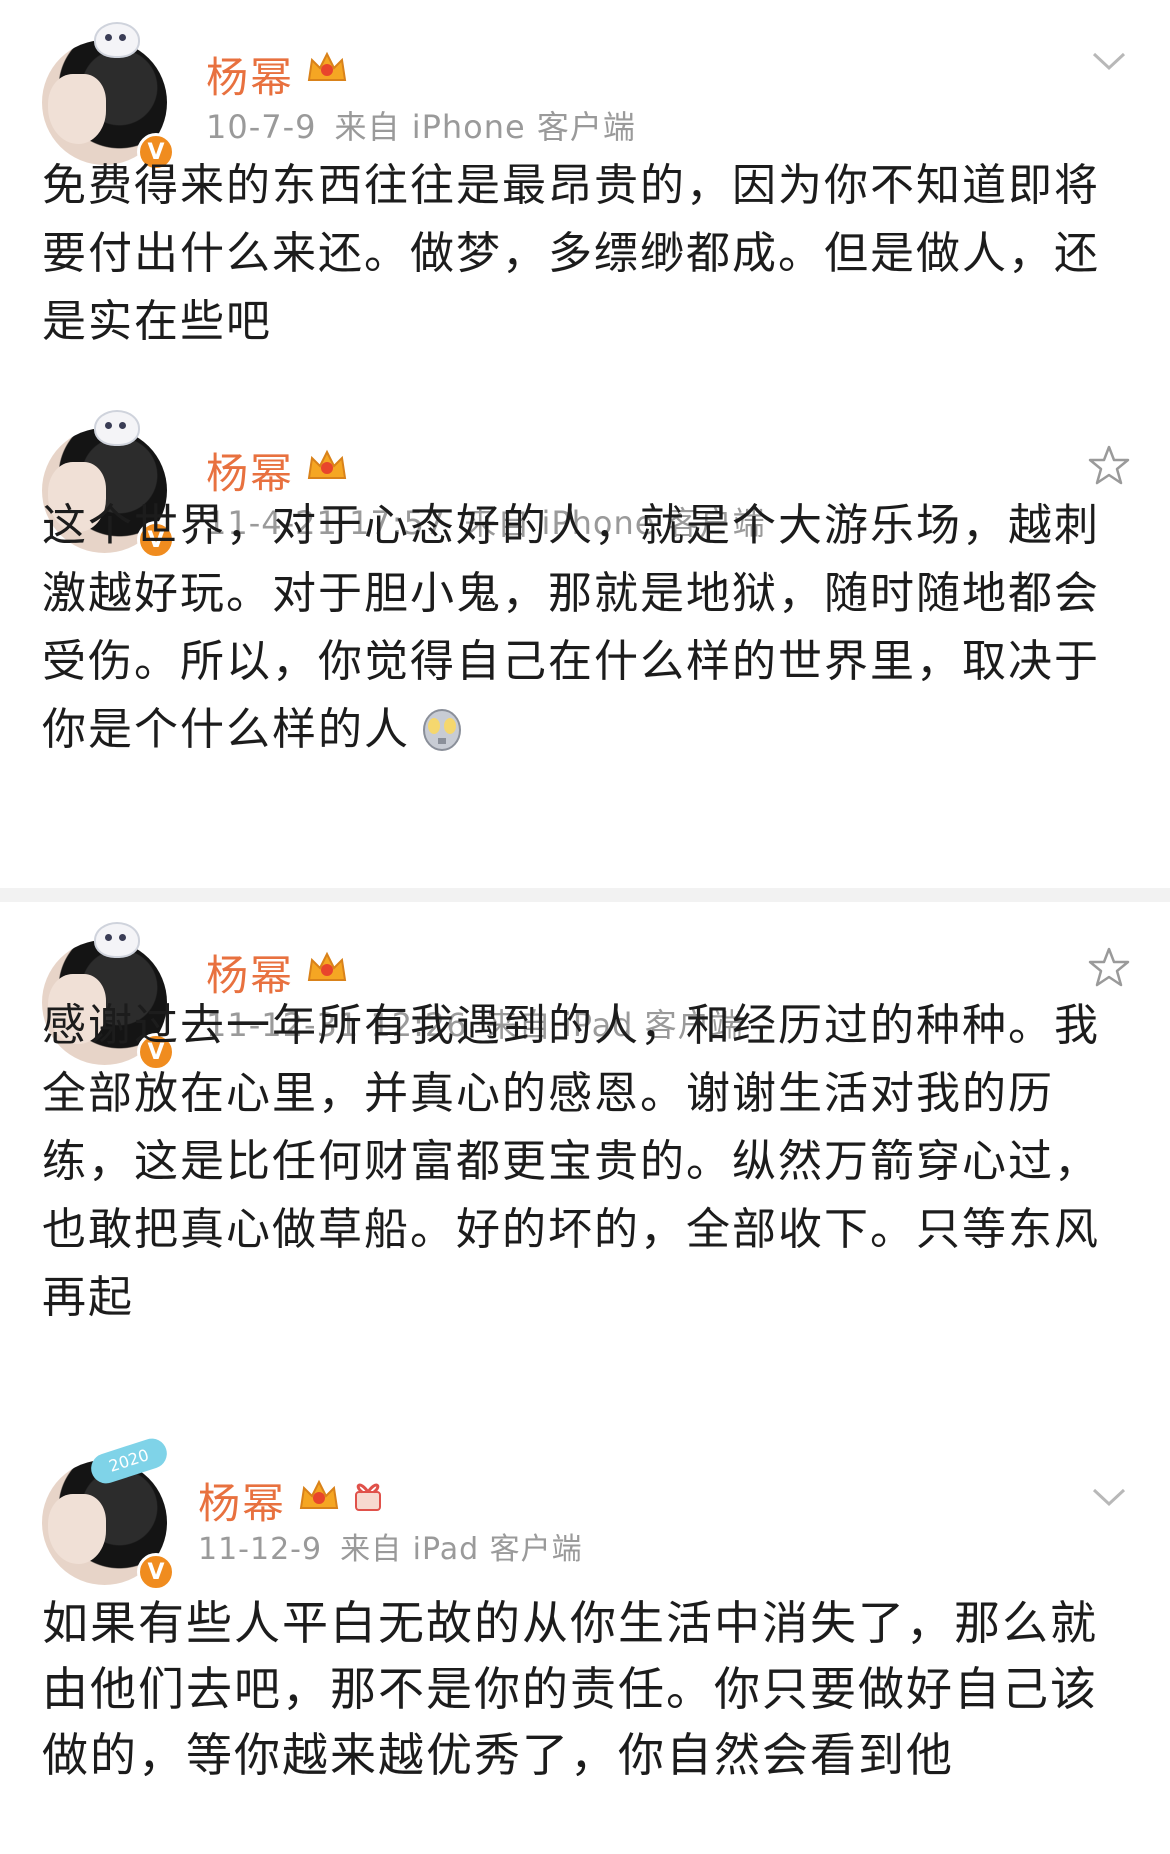 The image size is (1170, 1854). I want to click on post-meta: 10-7-9 来自 iPhone 客户端, so click(430, 125).